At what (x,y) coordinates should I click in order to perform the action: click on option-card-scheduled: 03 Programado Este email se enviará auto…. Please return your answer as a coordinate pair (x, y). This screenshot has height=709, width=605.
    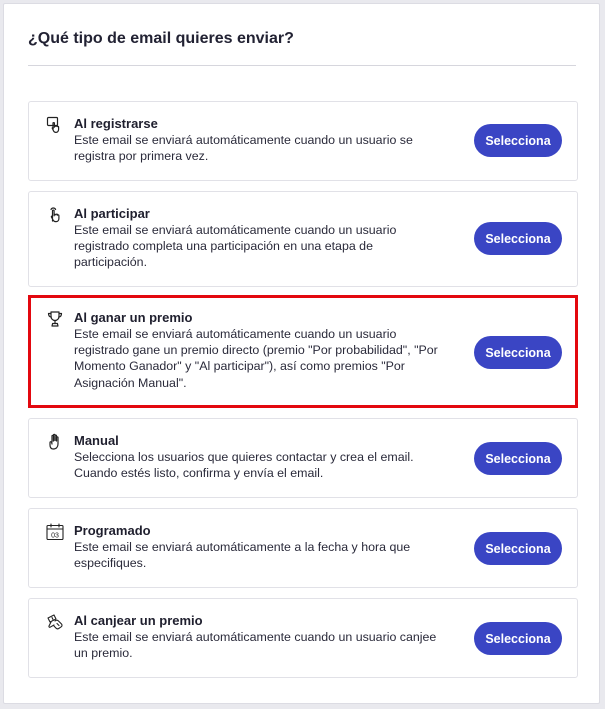
    Looking at the image, I should click on (303, 548).